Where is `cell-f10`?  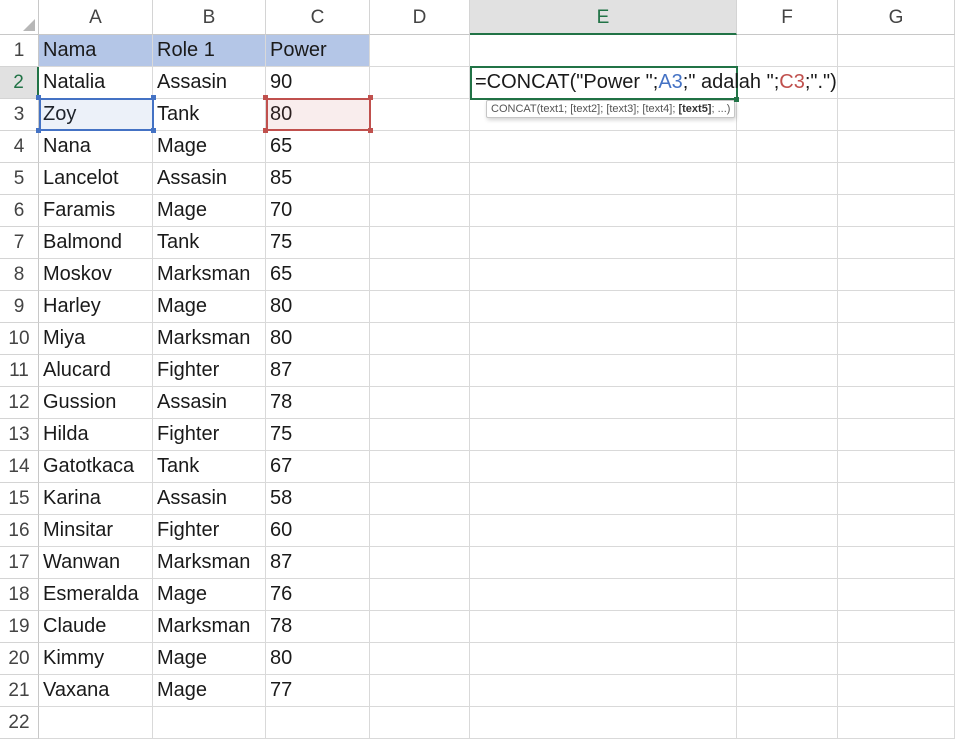
cell-f10 is located at coordinates (787, 339).